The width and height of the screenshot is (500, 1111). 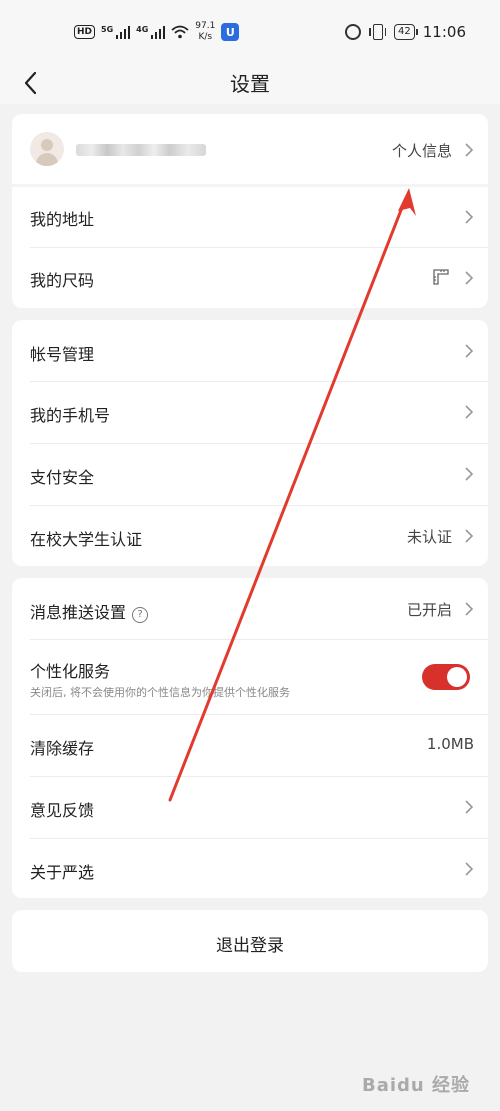 I want to click on phone-label: 我的手机号, so click(x=70, y=415).